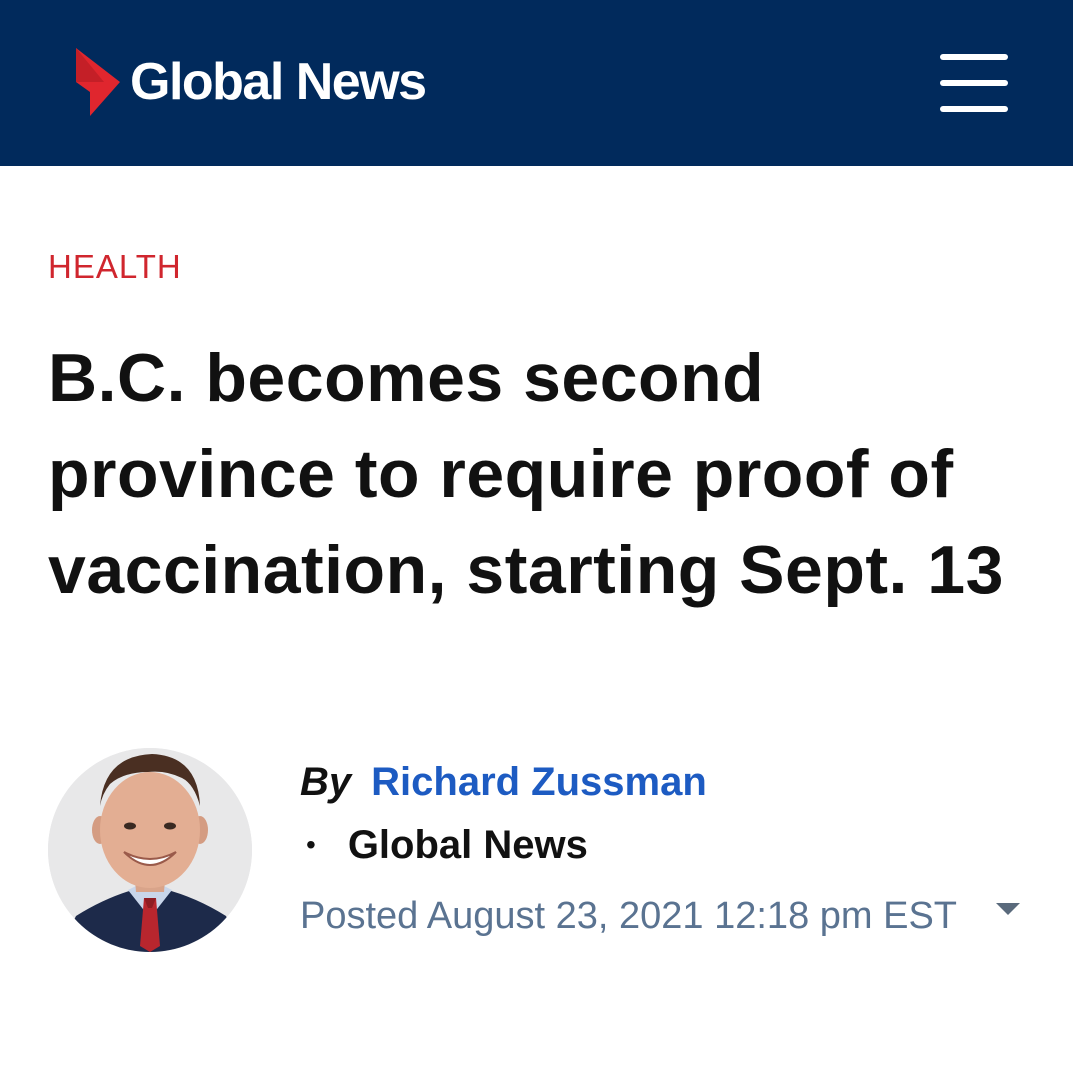  I want to click on author-photo, so click(150, 850).